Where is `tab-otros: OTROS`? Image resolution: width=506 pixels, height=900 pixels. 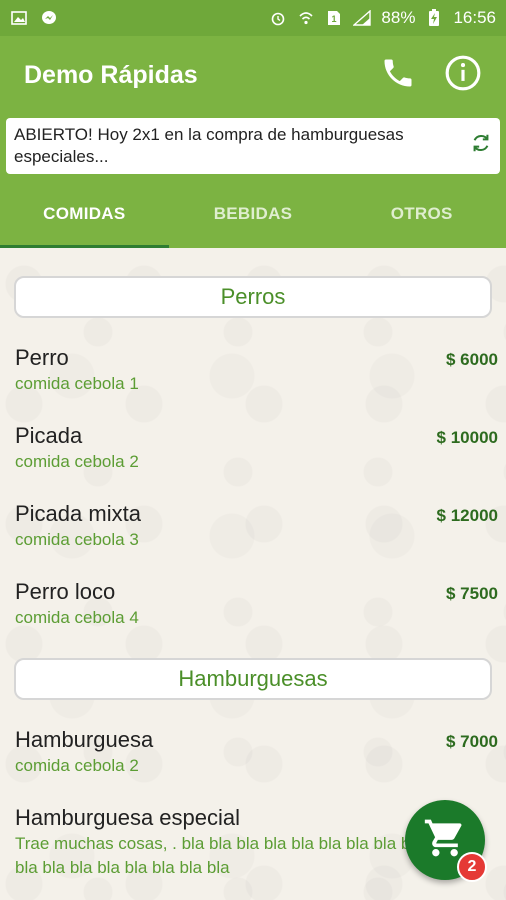
tab-otros: OTROS is located at coordinates (421, 214).